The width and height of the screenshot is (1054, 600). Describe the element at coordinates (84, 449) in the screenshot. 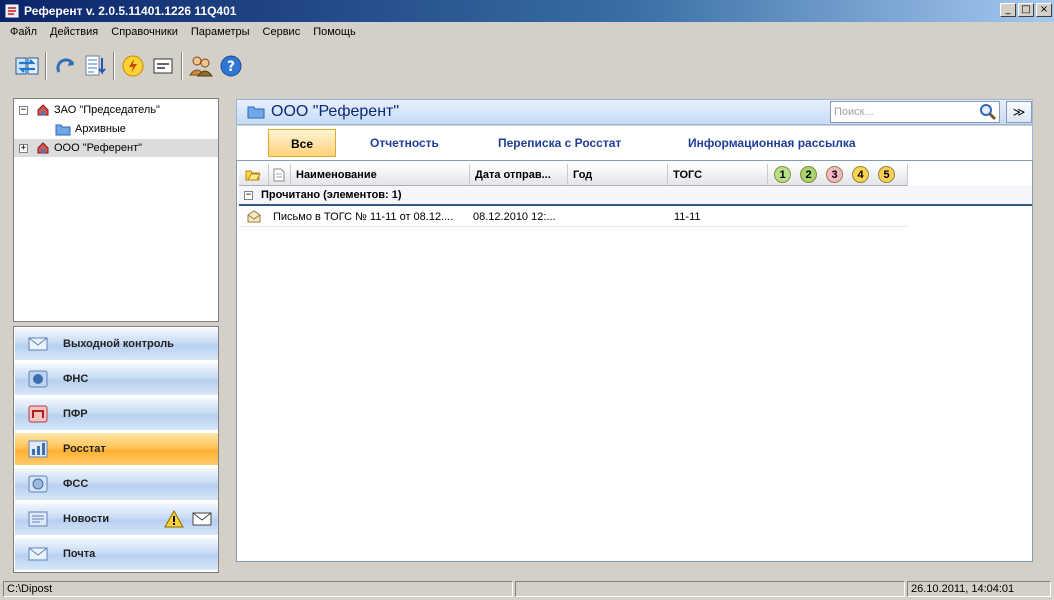

I see `nav-label: Росстат` at that location.